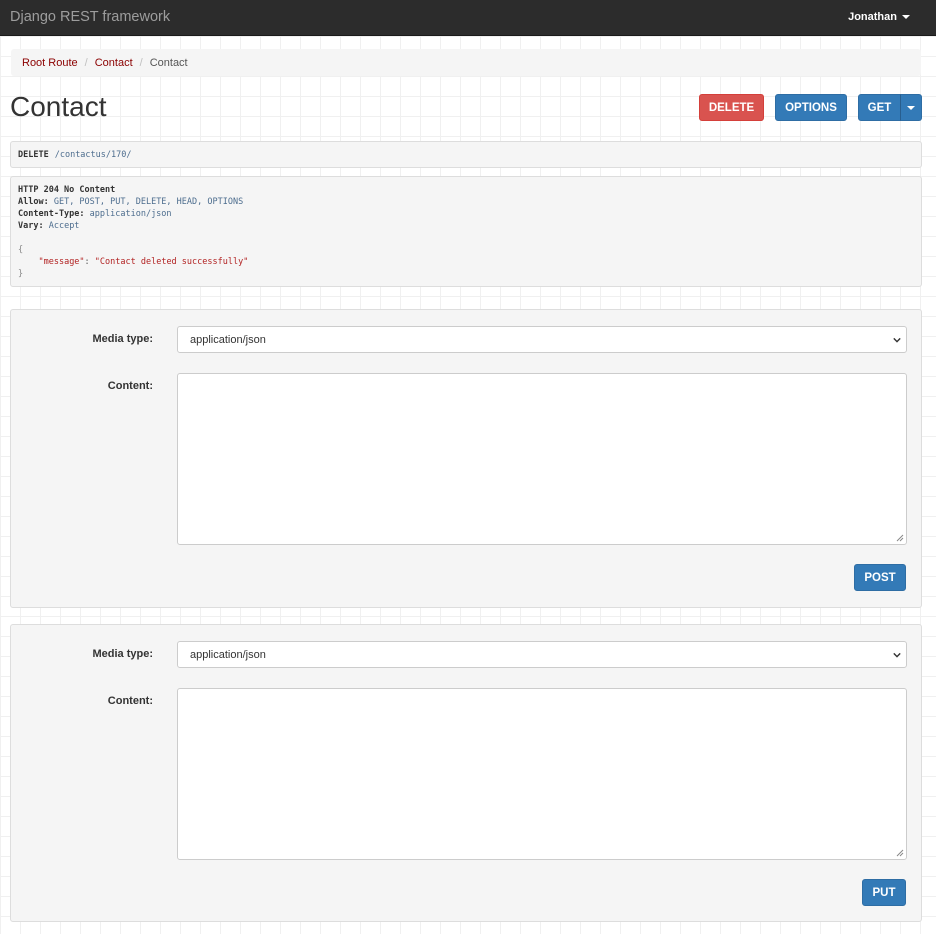 The image size is (936, 934). I want to click on options-button: OPTIONS, so click(811, 107).